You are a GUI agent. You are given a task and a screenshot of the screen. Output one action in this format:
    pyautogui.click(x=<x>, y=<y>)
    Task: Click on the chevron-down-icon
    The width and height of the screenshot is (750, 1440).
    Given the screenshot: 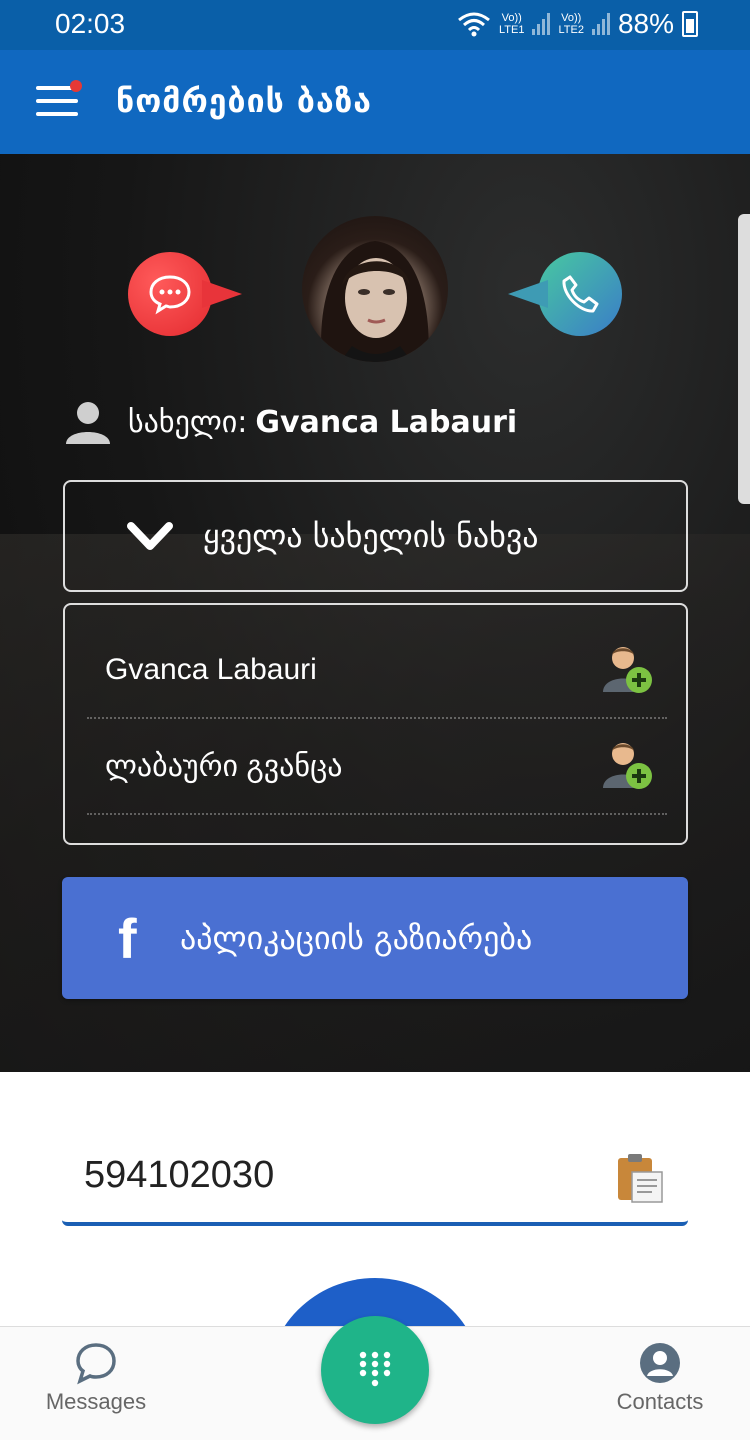 What is the action you would take?
    pyautogui.click(x=150, y=536)
    